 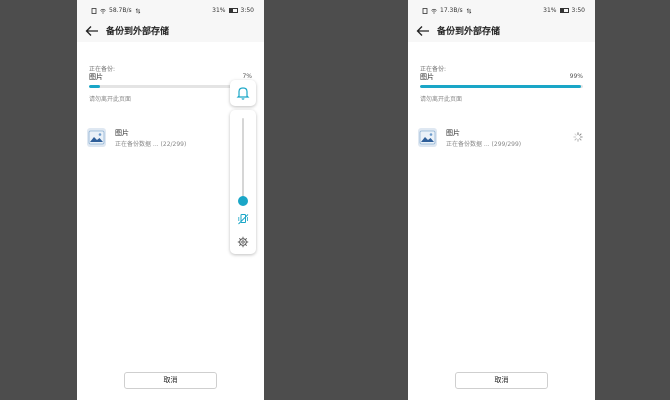 I want to click on ring-mode-button, so click(x=243, y=93).